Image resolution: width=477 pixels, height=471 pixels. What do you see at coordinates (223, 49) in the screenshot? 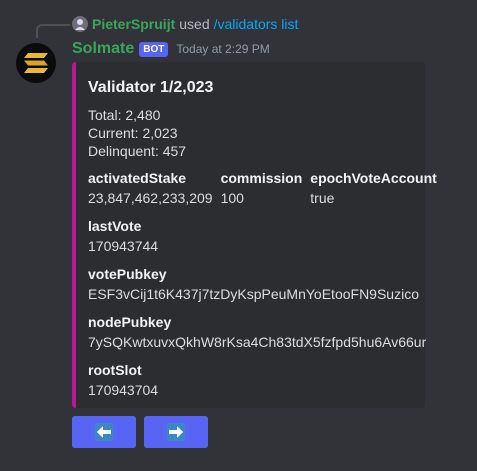
I see `message-timestamp: Today at 2:29 PM` at bounding box center [223, 49].